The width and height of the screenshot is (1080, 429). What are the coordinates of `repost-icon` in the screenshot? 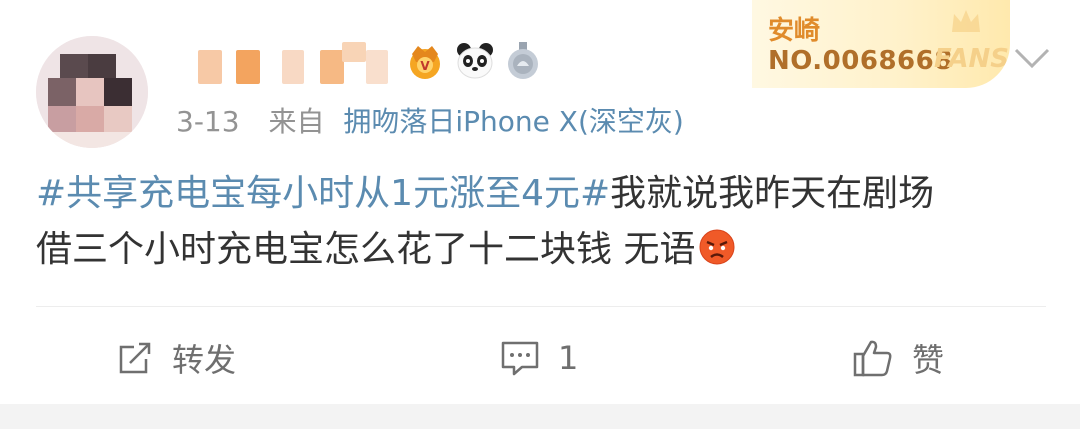 It's located at (135, 358).